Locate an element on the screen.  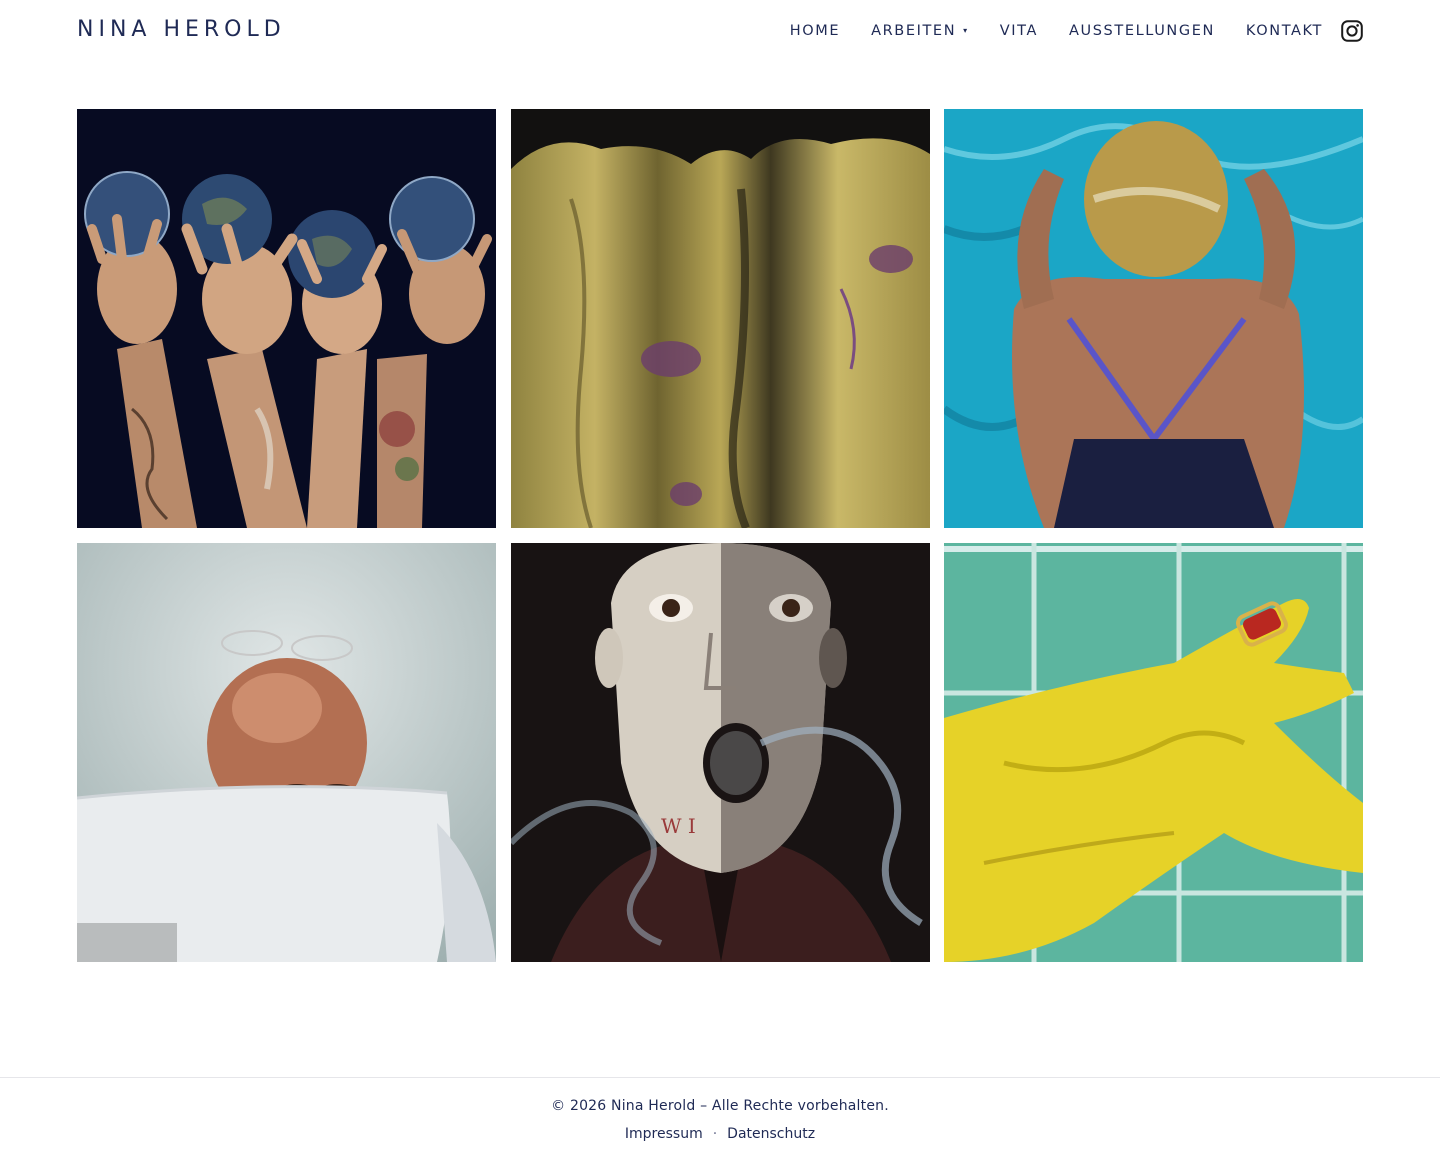
nav-item-kontakt: KONTAKT is located at coordinates (1284, 31).